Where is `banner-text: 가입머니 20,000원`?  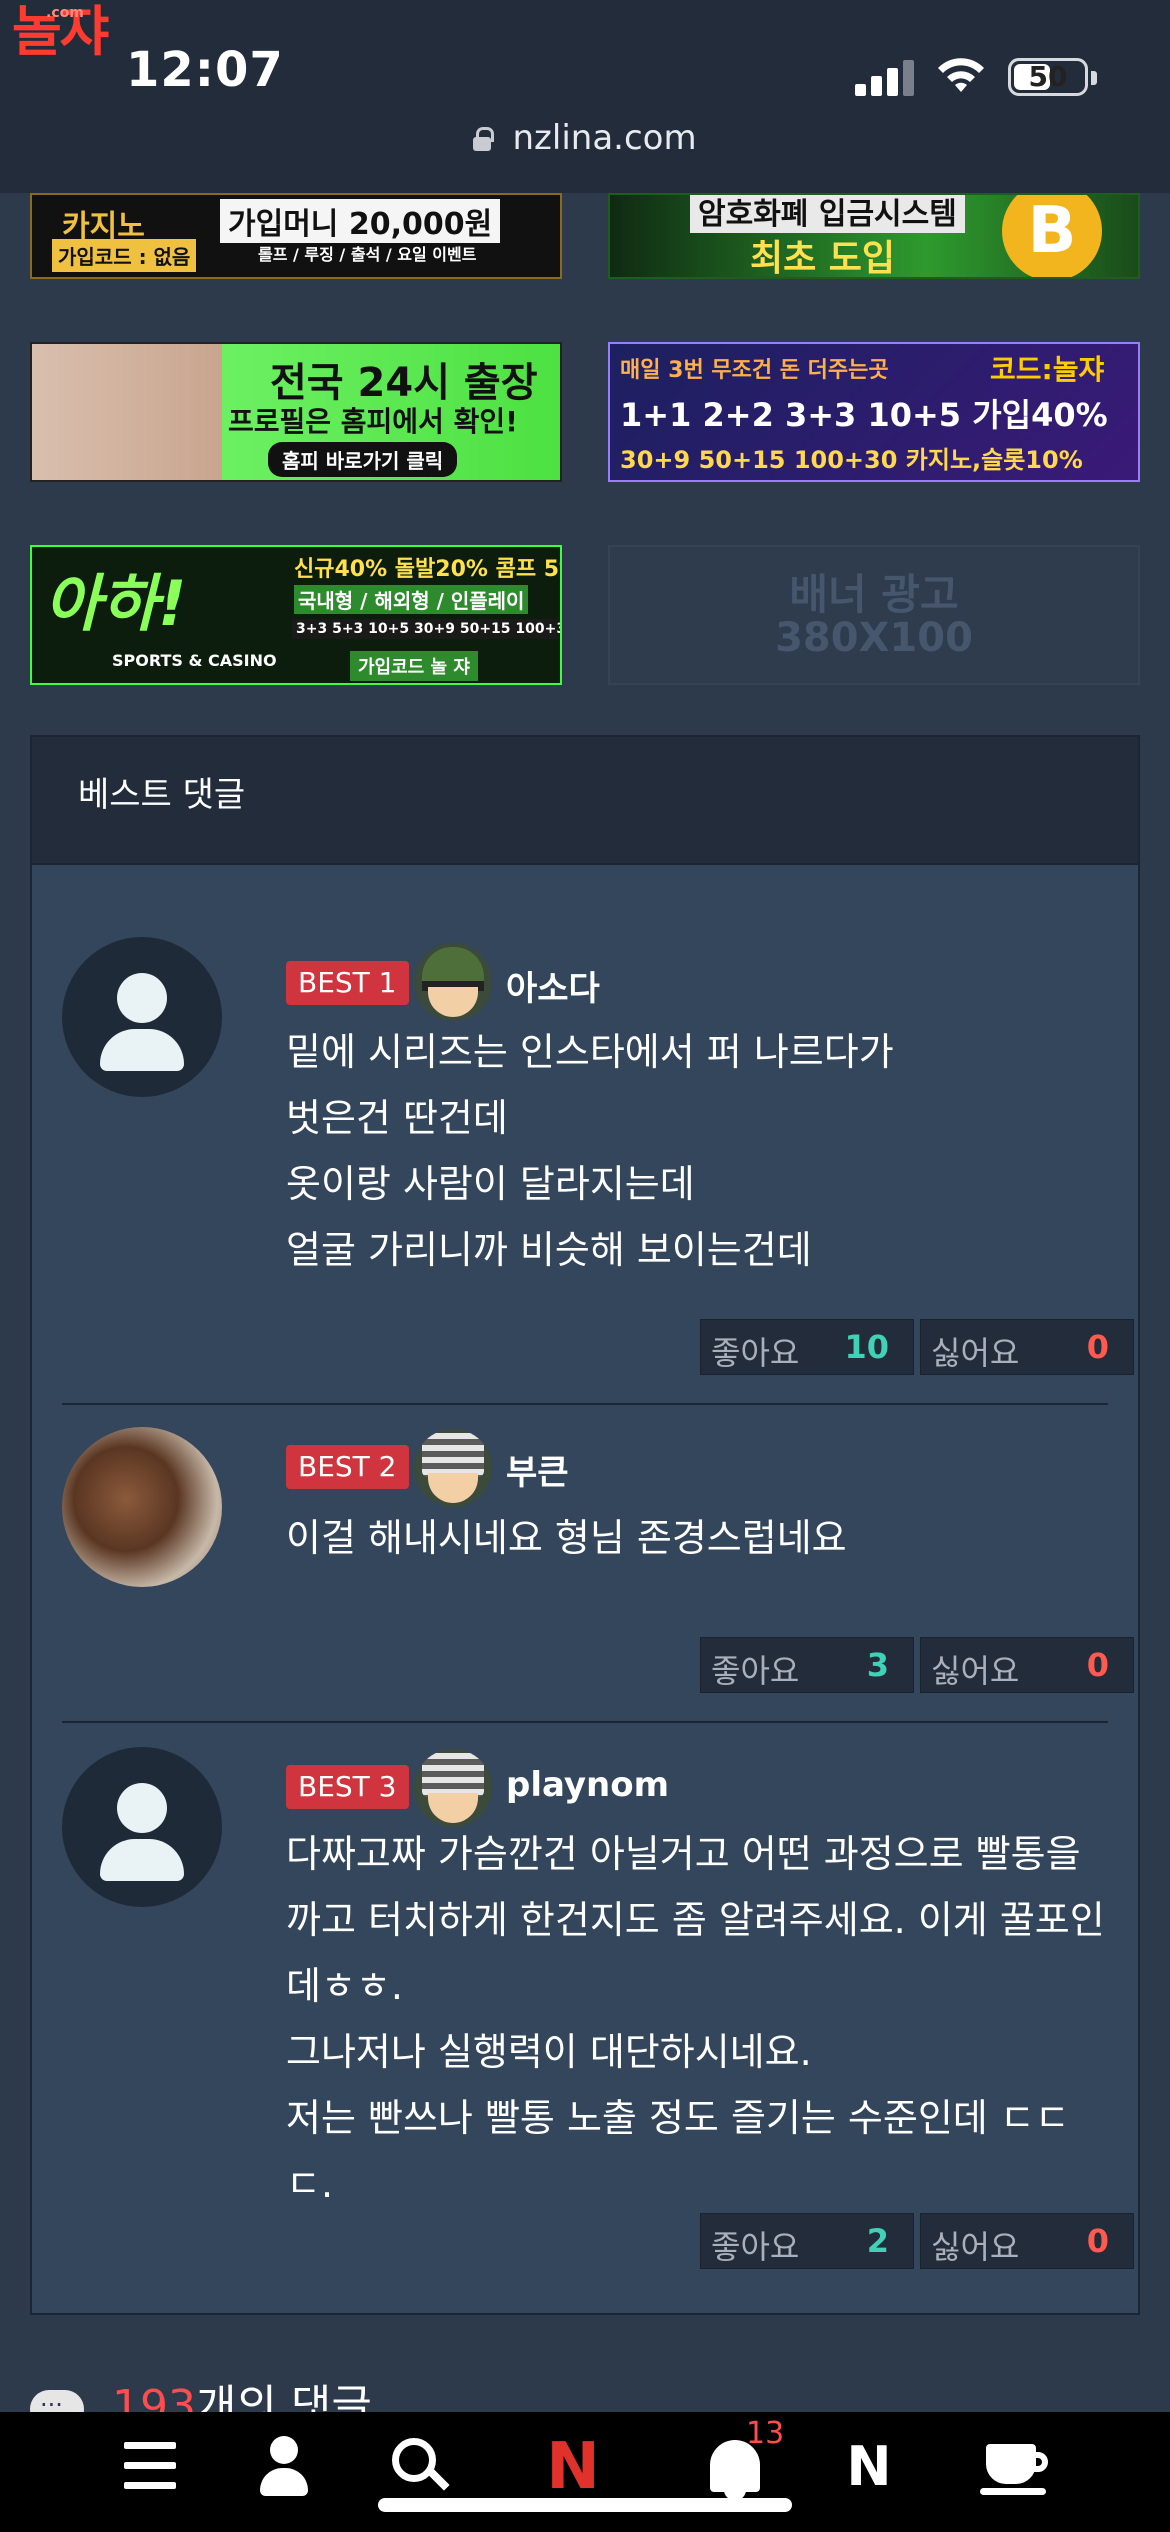 banner-text: 가입머니 20,000원 is located at coordinates (360, 221).